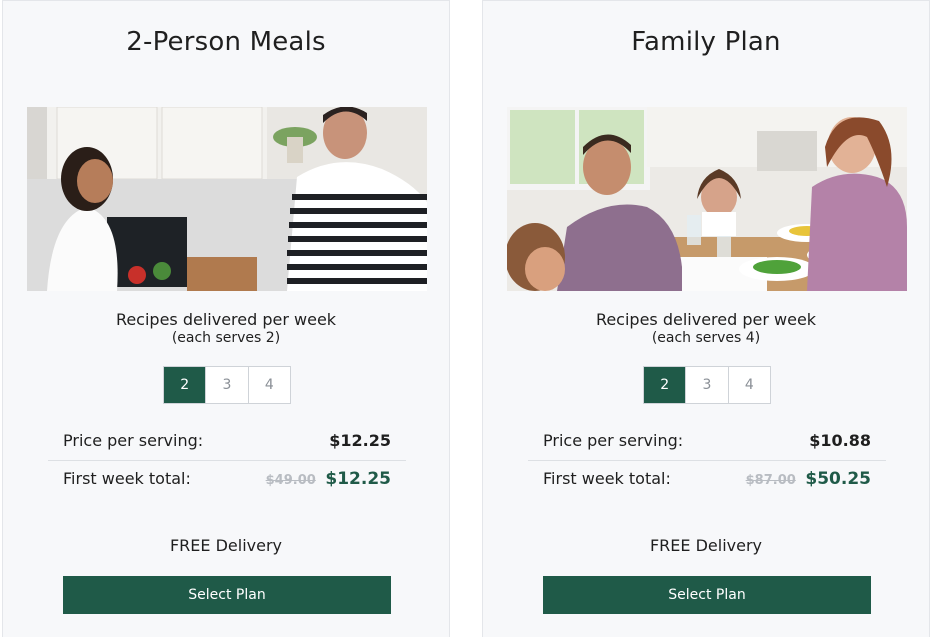 This screenshot has width=932, height=637. I want to click on original-price: $87.00, so click(770, 480).